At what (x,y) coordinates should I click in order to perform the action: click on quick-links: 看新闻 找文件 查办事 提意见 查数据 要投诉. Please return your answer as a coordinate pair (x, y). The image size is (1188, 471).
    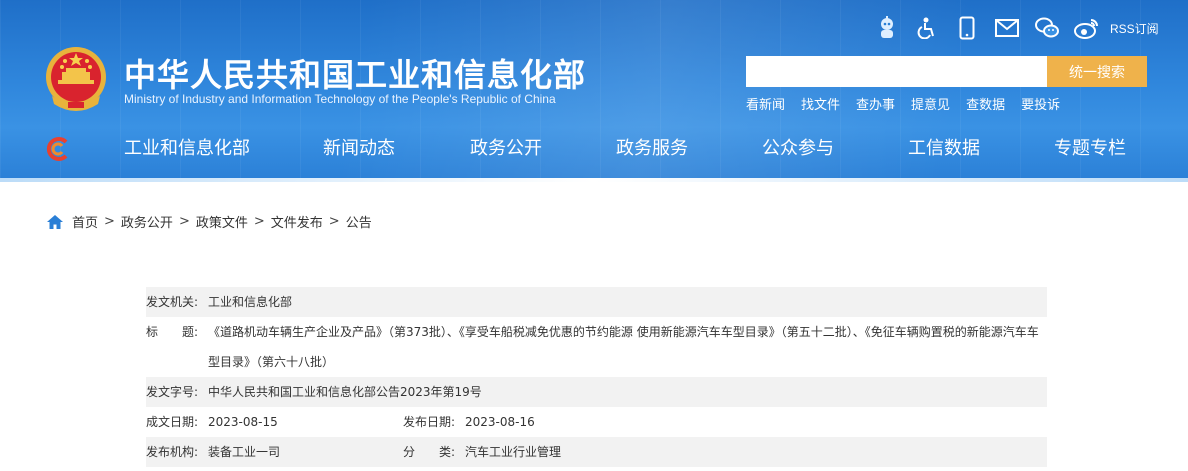
    Looking at the image, I should click on (911, 103).